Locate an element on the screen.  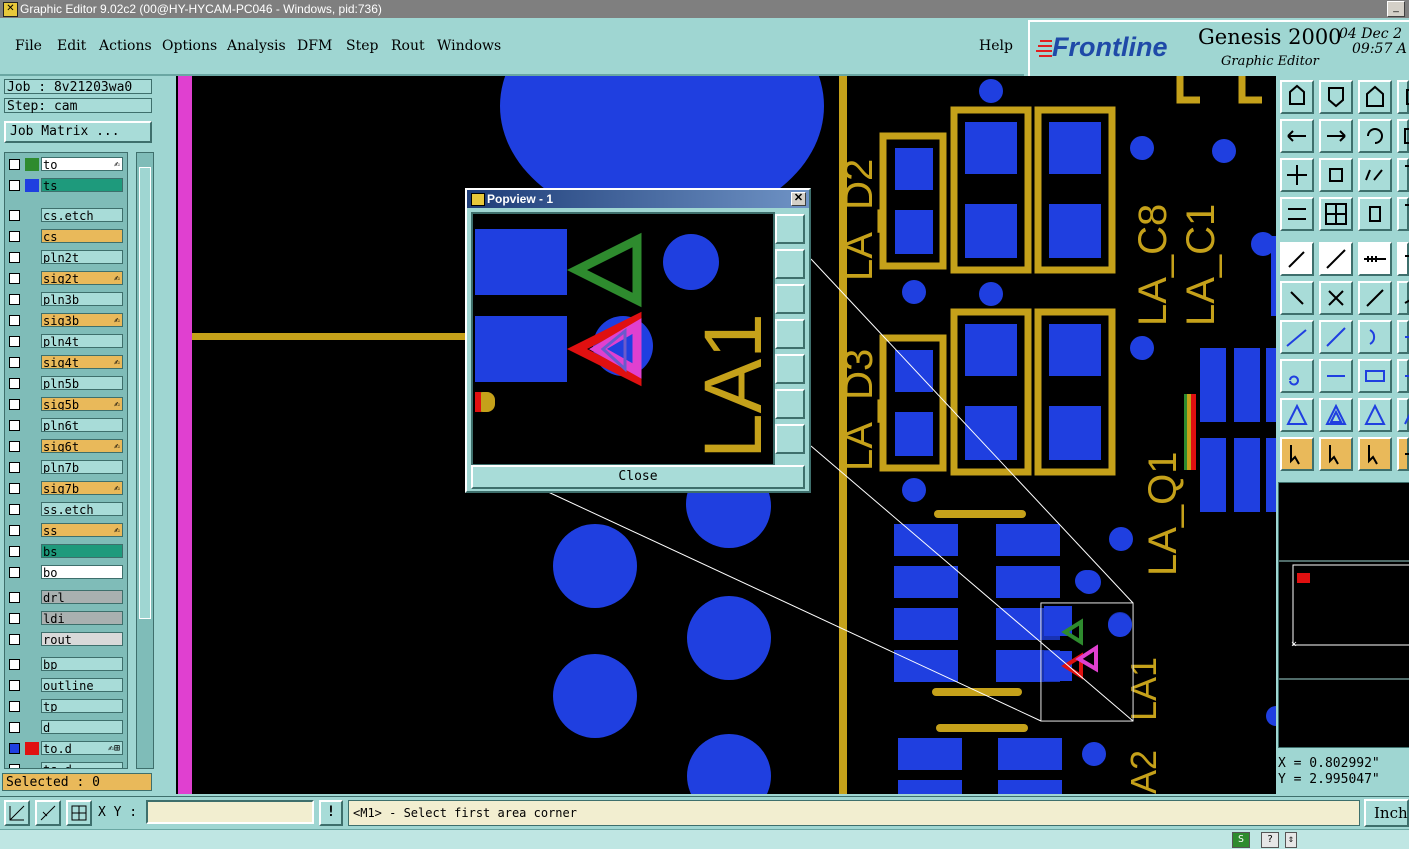
scrollbar-thumb is located at coordinates (145, 393).